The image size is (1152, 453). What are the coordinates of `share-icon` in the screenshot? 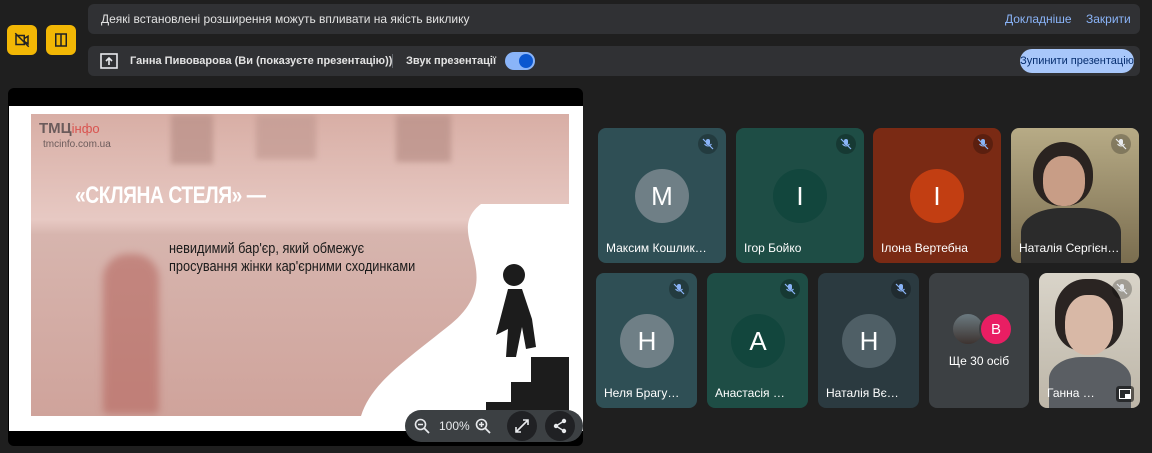 It's located at (560, 426).